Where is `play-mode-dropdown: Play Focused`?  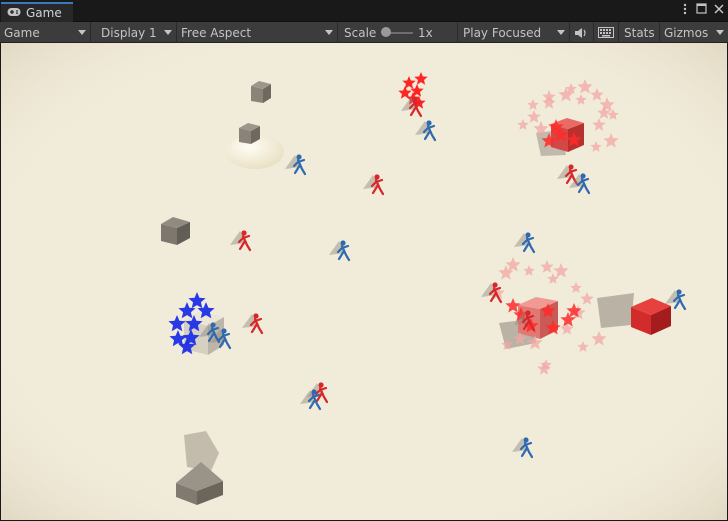 play-mode-dropdown: Play Focused is located at coordinates (514, 32).